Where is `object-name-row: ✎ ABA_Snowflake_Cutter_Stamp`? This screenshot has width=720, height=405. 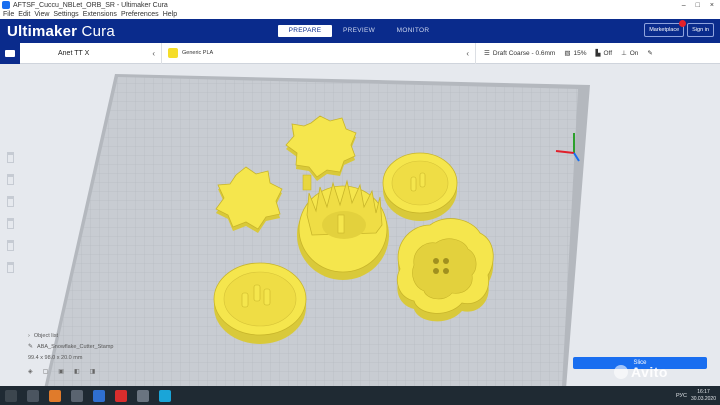
object-name-row: ✎ ABA_Snowflake_Cutter_Stamp is located at coordinates (70, 347).